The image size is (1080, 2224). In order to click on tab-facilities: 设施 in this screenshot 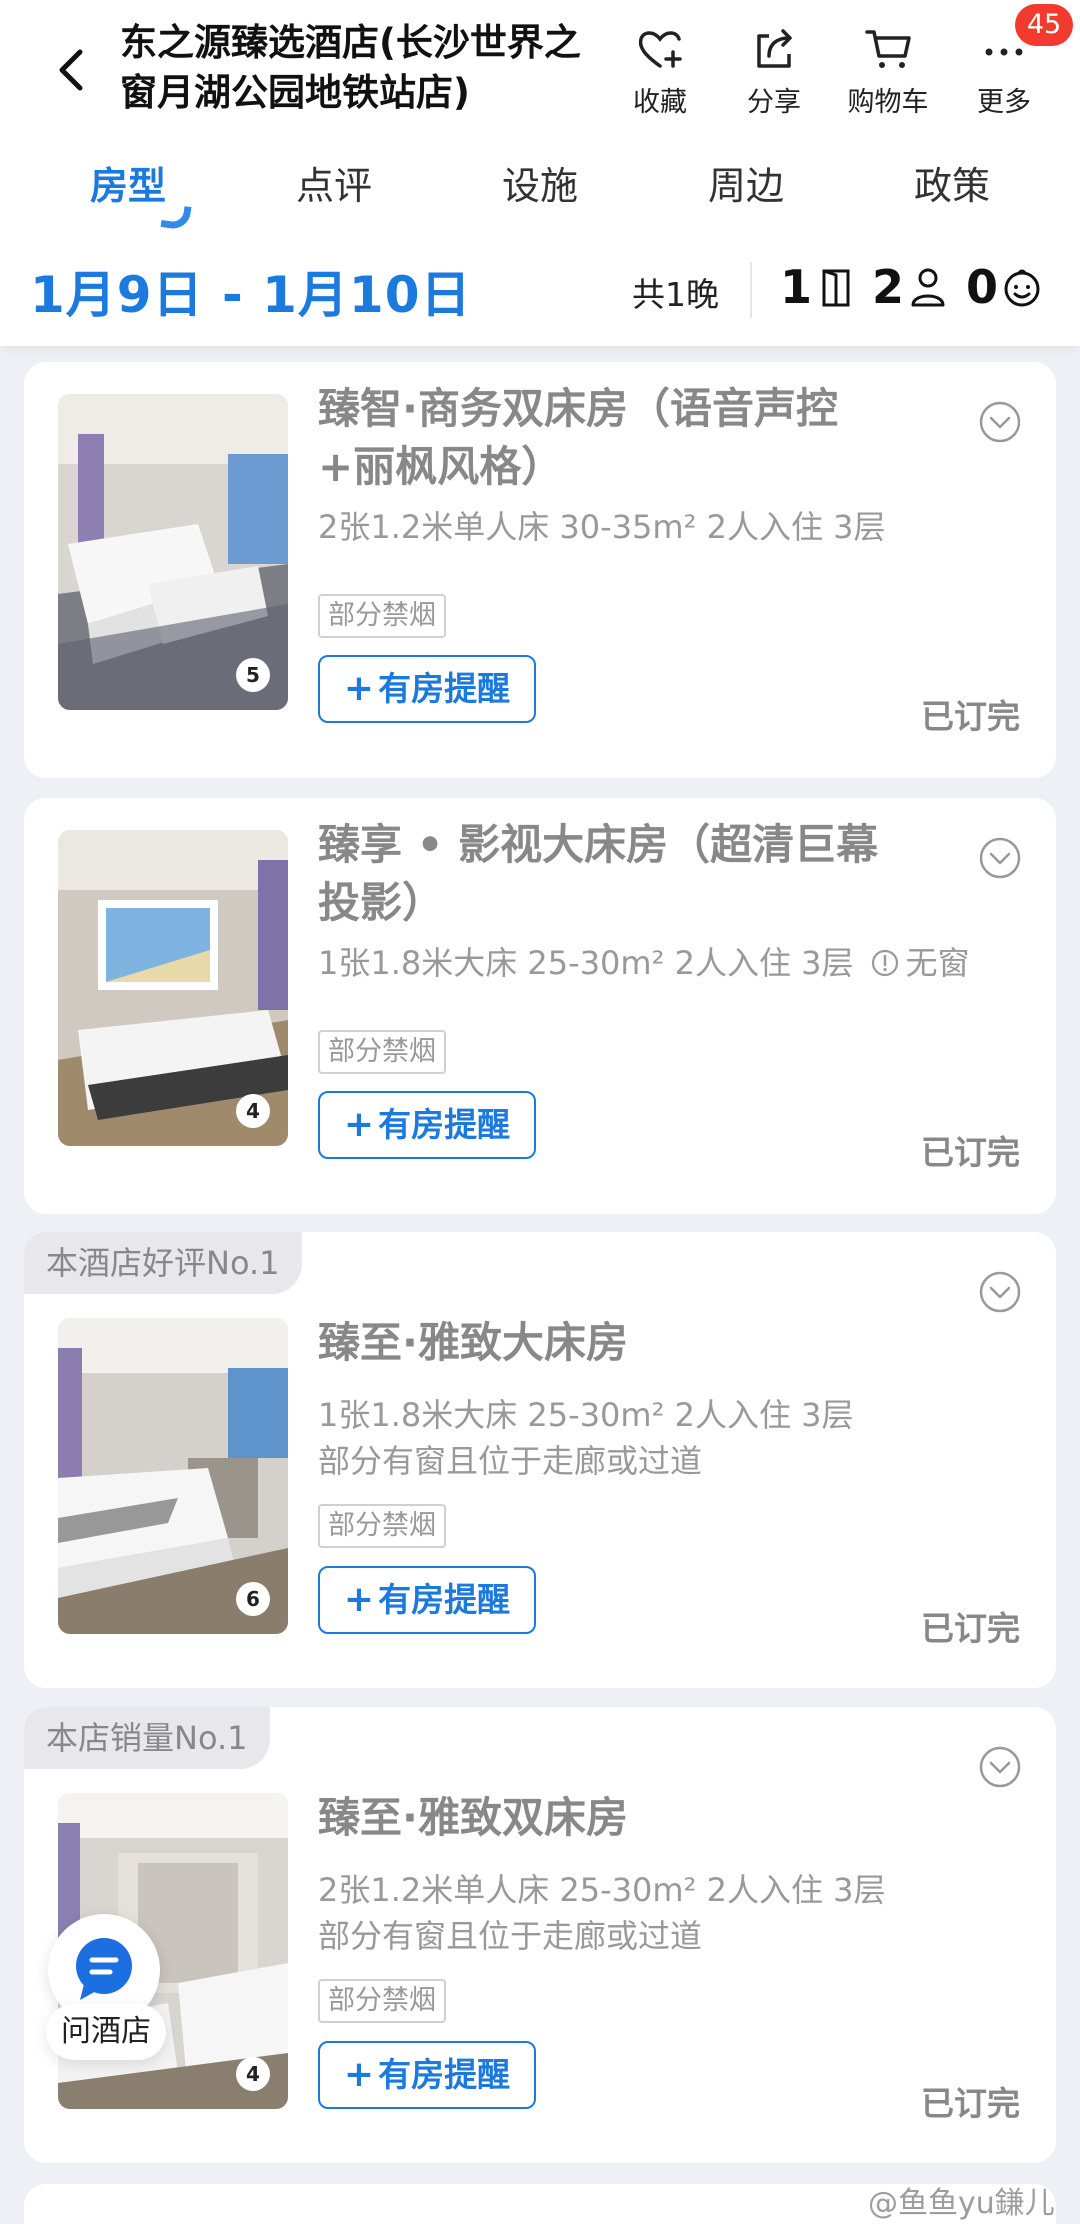, I will do `click(540, 182)`.